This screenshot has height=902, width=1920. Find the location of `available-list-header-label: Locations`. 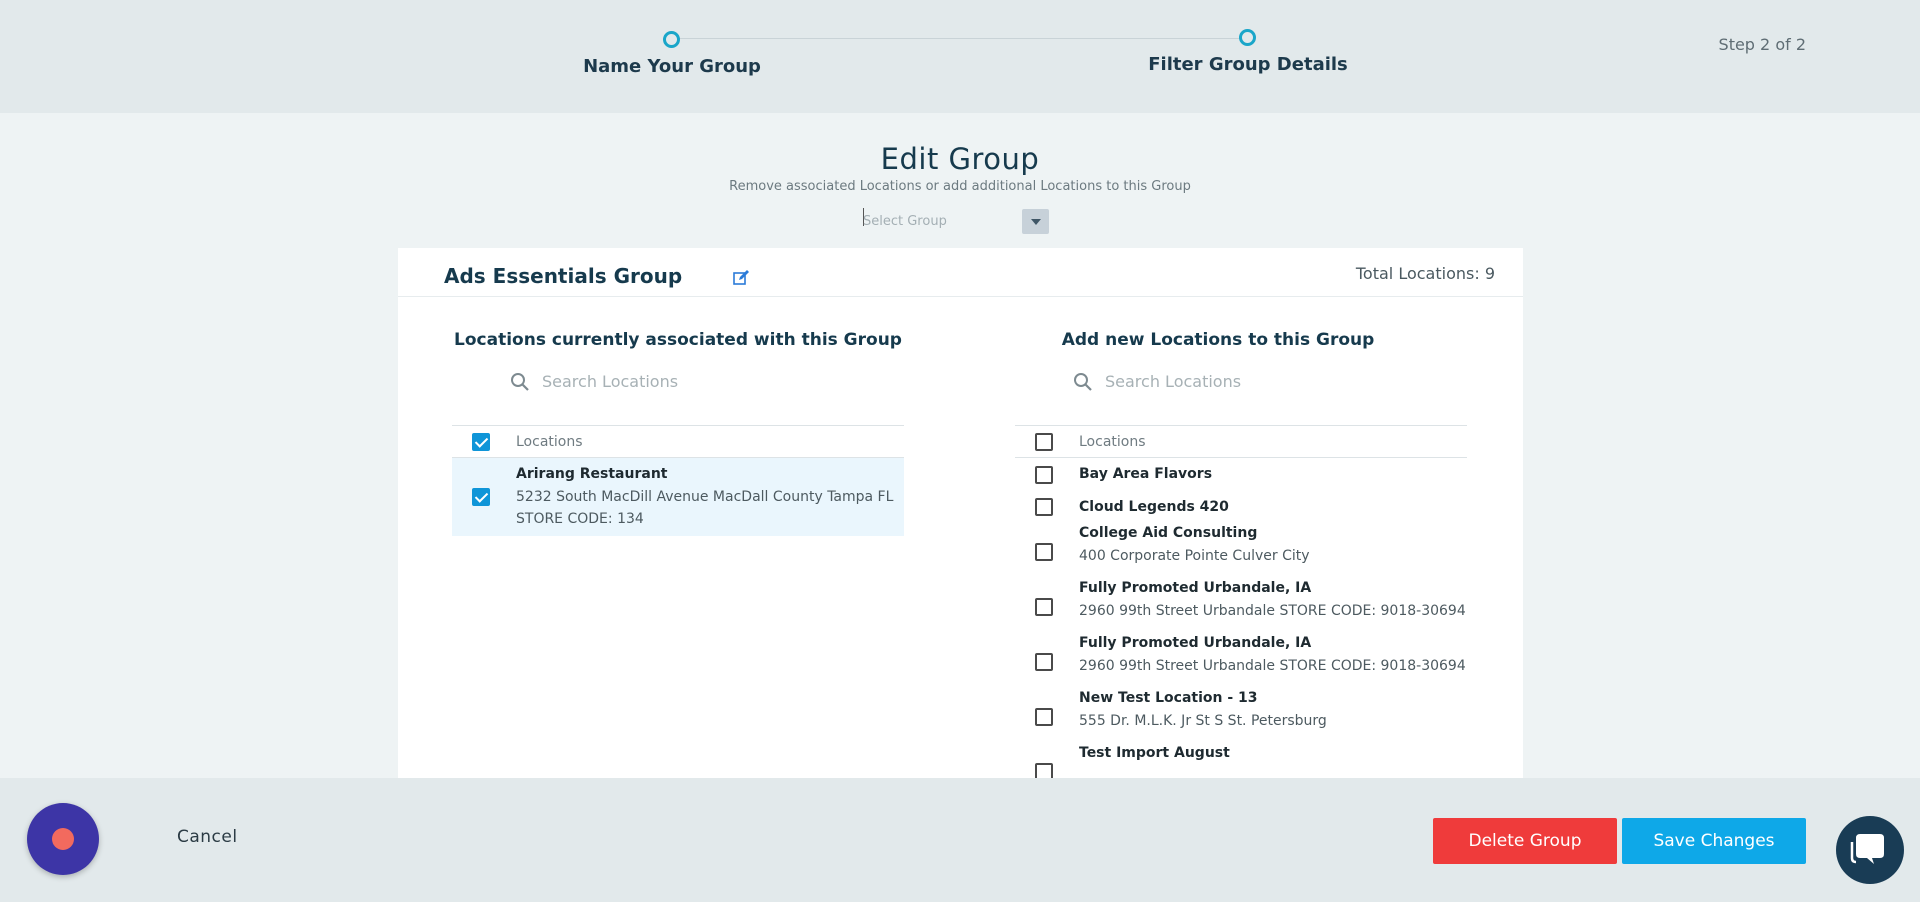

available-list-header-label: Locations is located at coordinates (1112, 442).